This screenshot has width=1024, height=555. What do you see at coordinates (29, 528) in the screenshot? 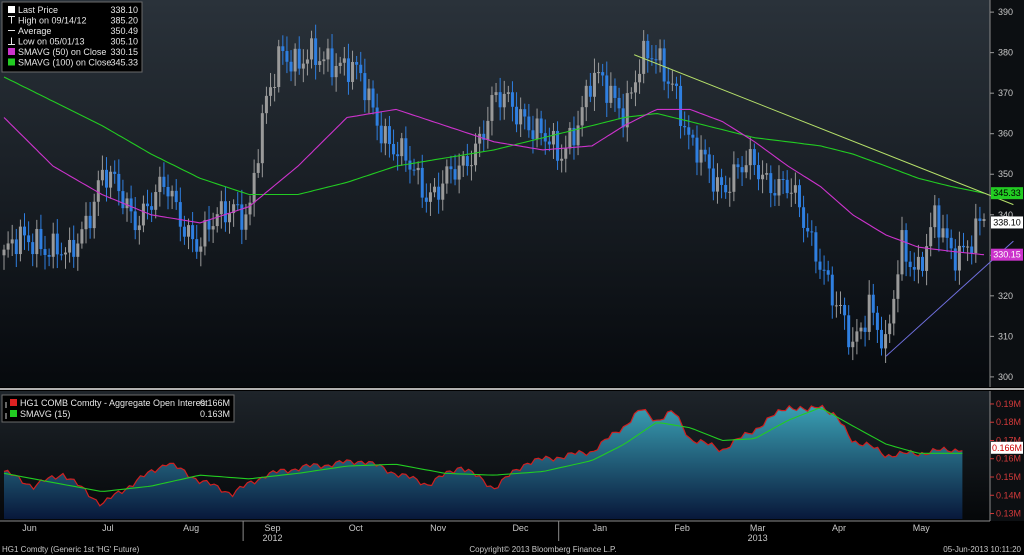
I see `x-tick-label: Jun` at bounding box center [29, 528].